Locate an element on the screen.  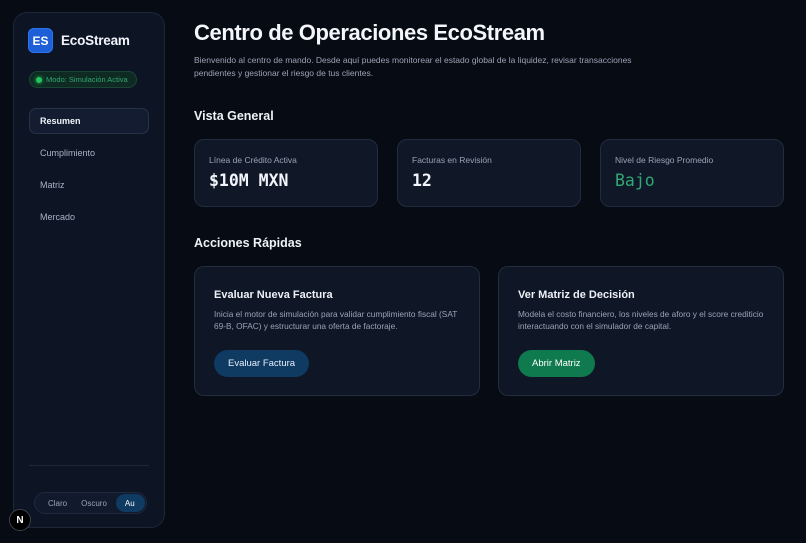
stat-card-credit-line: Línea de Crédito Activa $10M MXN is located at coordinates (286, 173).